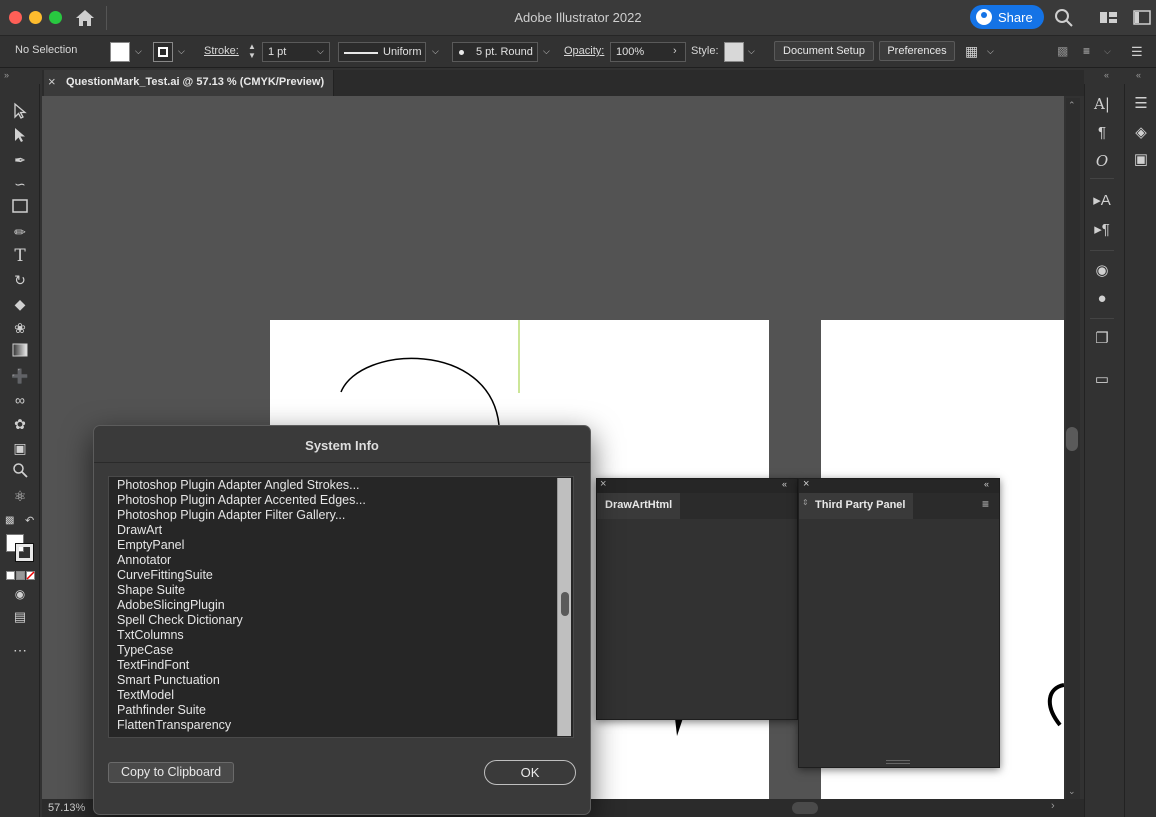 The image size is (1156, 817). Describe the element at coordinates (241, 710) in the screenshot. I see `list-item: Pathfinder Suite` at that location.